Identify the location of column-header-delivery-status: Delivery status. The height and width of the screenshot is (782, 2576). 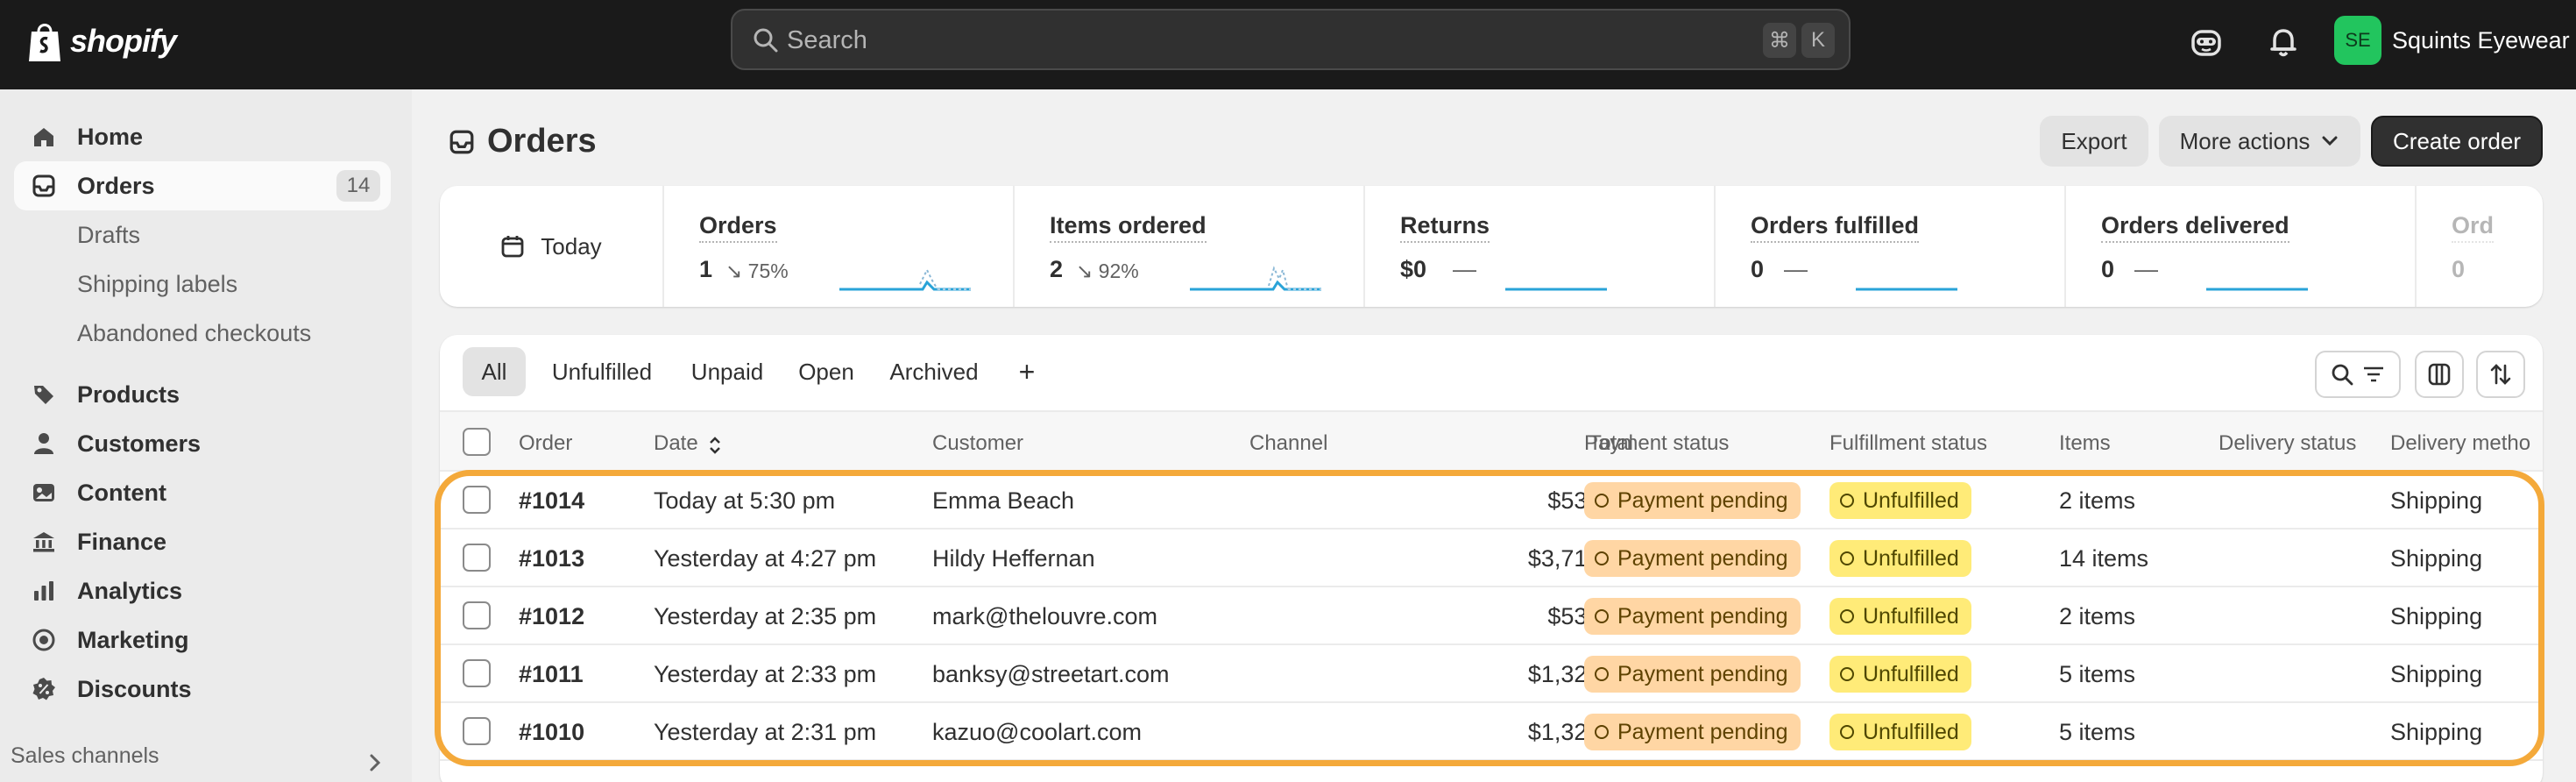
(2287, 443).